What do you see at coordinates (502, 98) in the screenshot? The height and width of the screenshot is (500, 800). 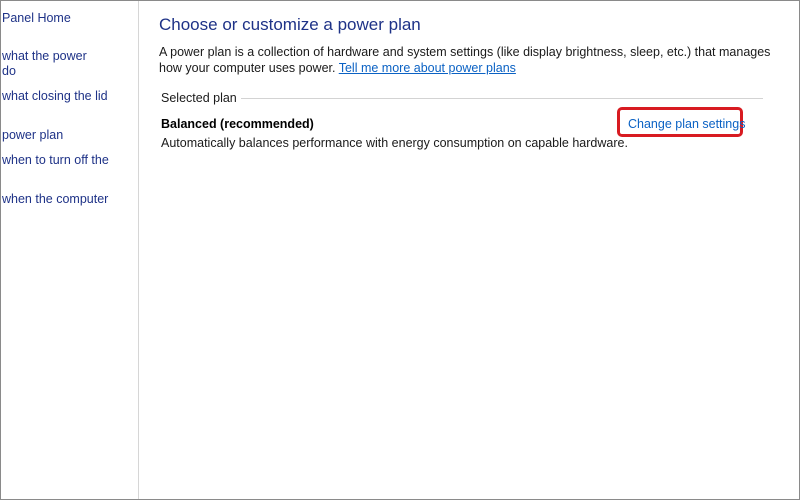 I see `group-divider` at bounding box center [502, 98].